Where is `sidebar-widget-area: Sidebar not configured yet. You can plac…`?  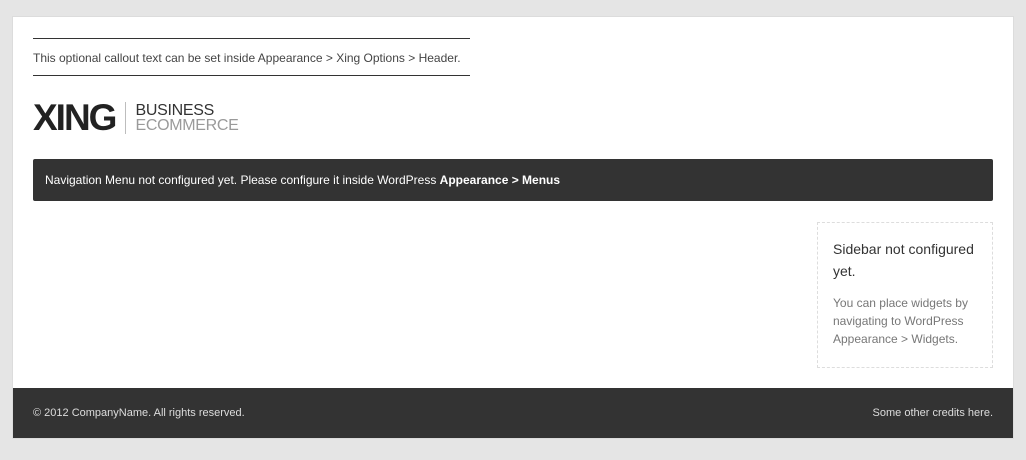
sidebar-widget-area: Sidebar not configured yet. You can plac… is located at coordinates (905, 295).